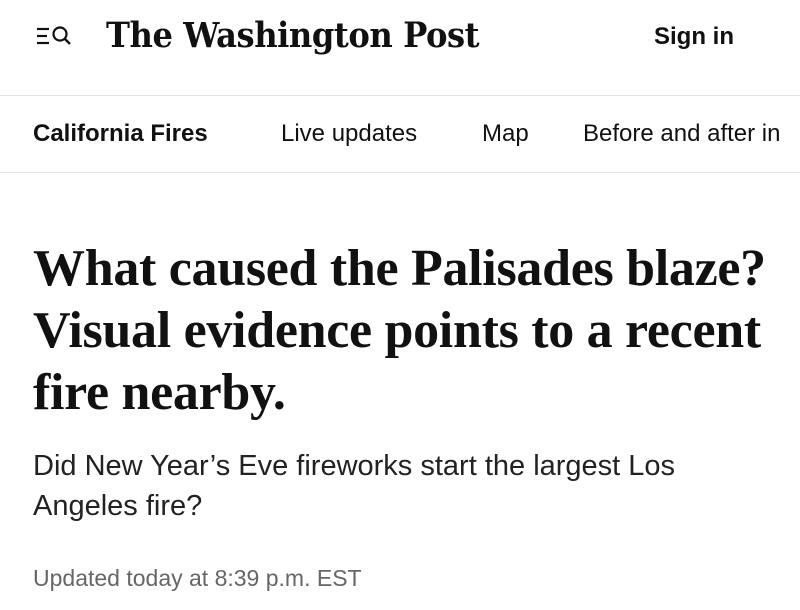  What do you see at coordinates (681, 134) in the screenshot?
I see `nav-item-before-and-after: Before and after in` at bounding box center [681, 134].